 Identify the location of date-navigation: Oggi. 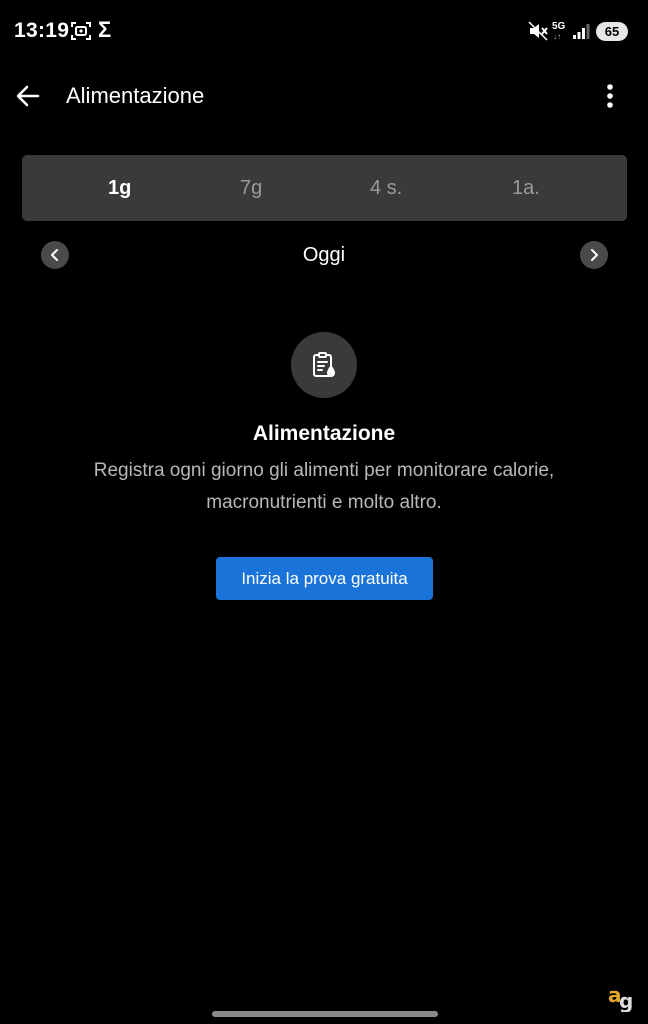
(324, 256).